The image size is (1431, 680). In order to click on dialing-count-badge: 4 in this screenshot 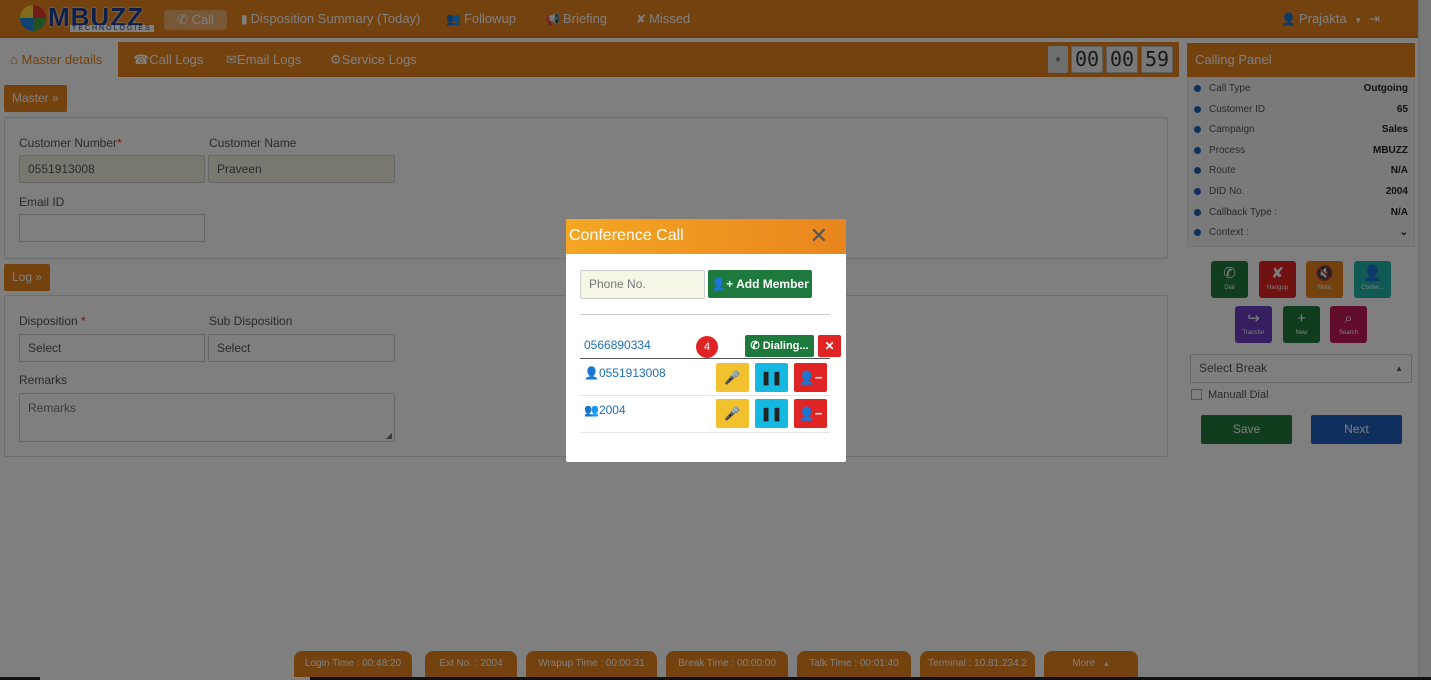, I will do `click(707, 347)`.